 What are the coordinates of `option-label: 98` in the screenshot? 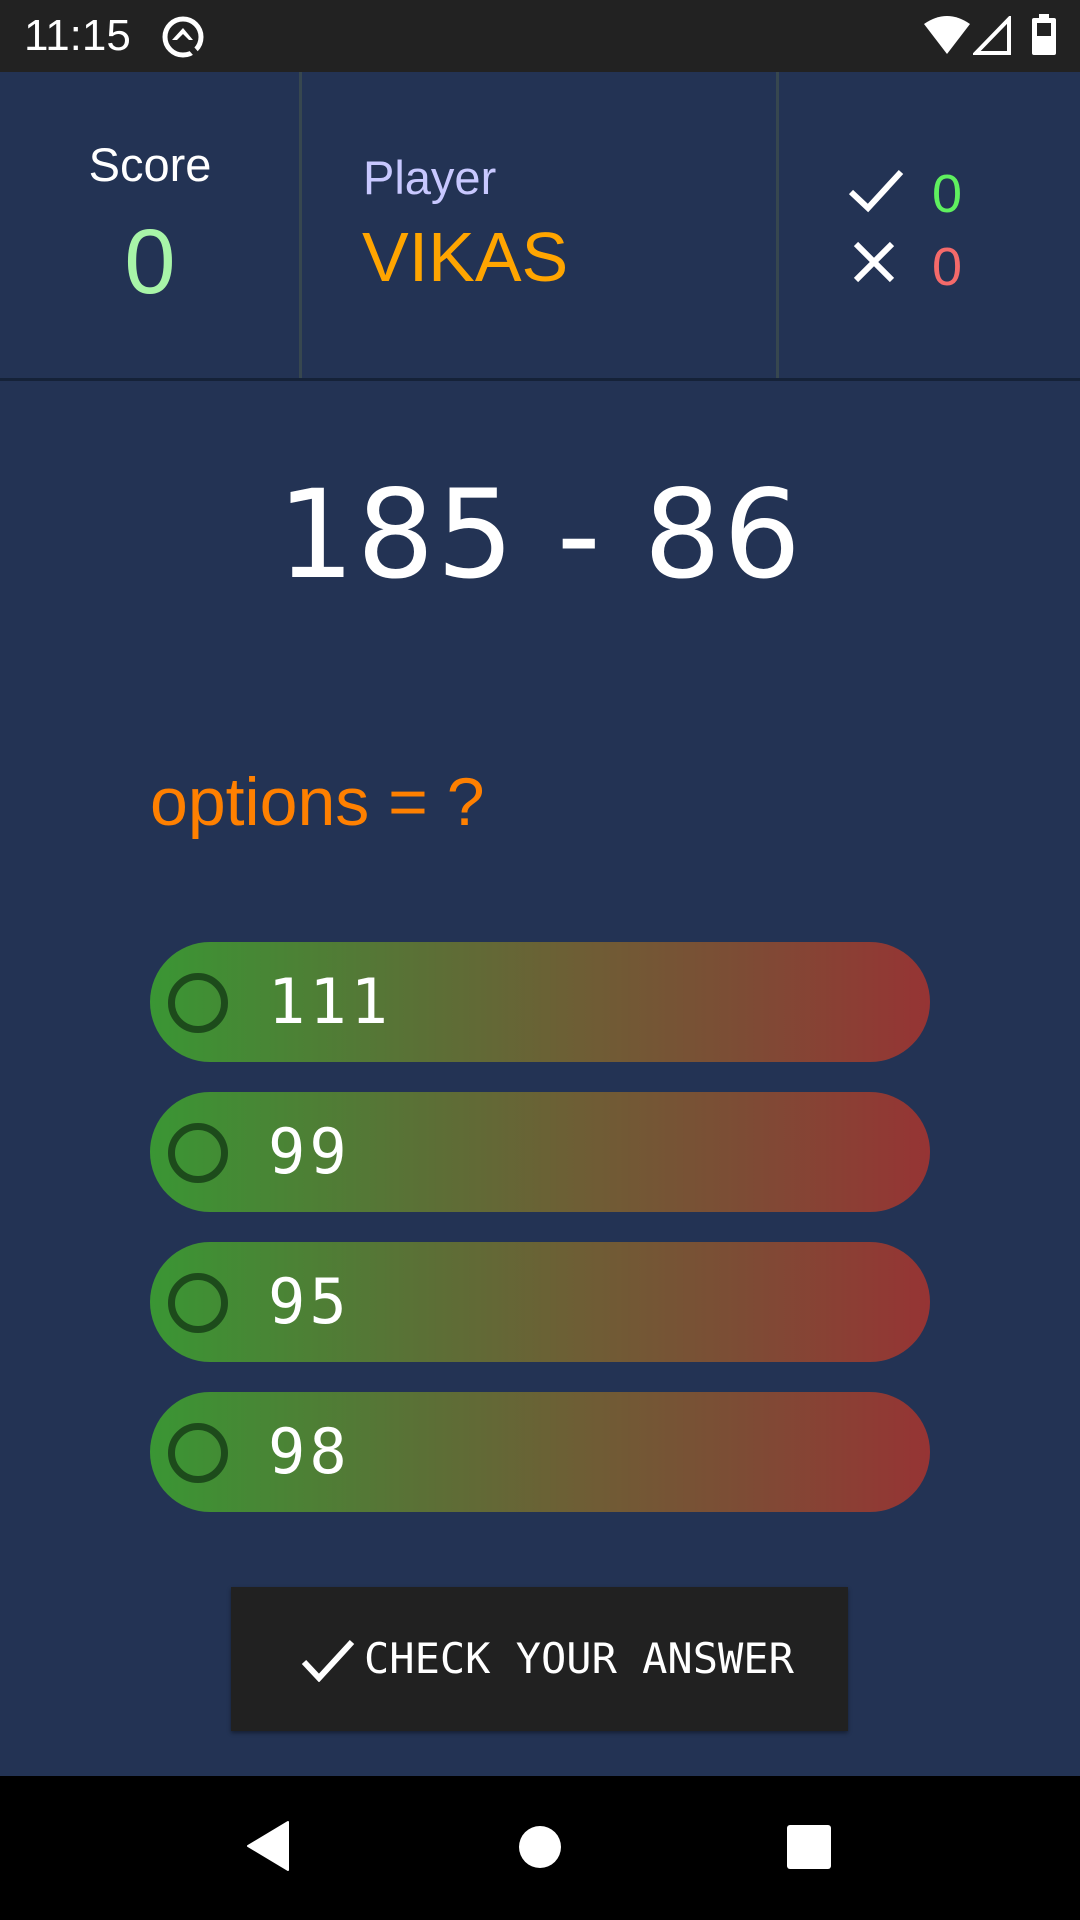 It's located at (309, 1451).